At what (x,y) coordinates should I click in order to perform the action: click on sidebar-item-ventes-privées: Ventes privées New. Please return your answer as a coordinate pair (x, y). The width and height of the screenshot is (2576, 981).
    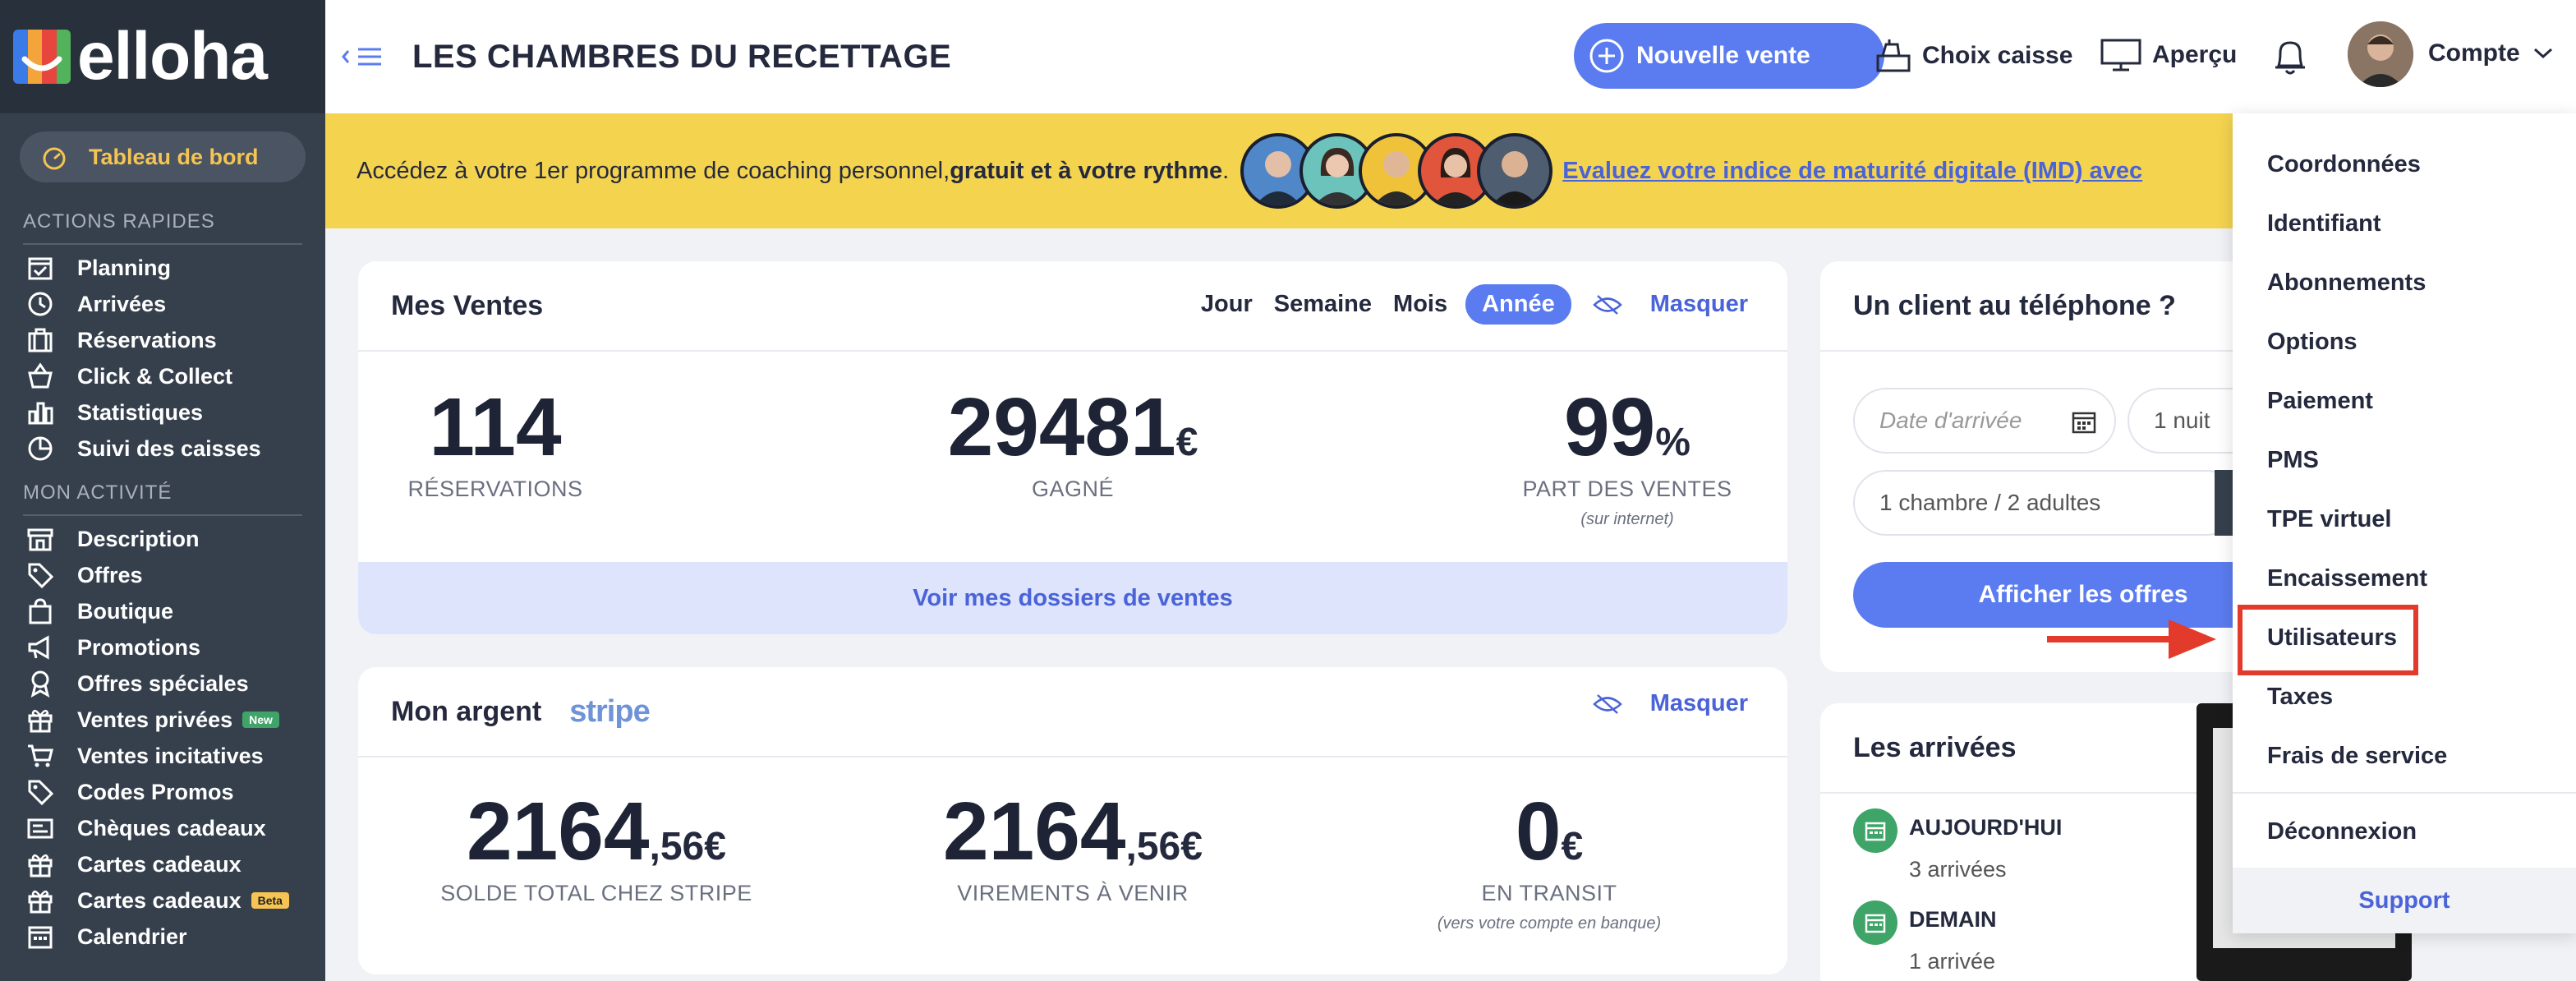
    Looking at the image, I should click on (162, 720).